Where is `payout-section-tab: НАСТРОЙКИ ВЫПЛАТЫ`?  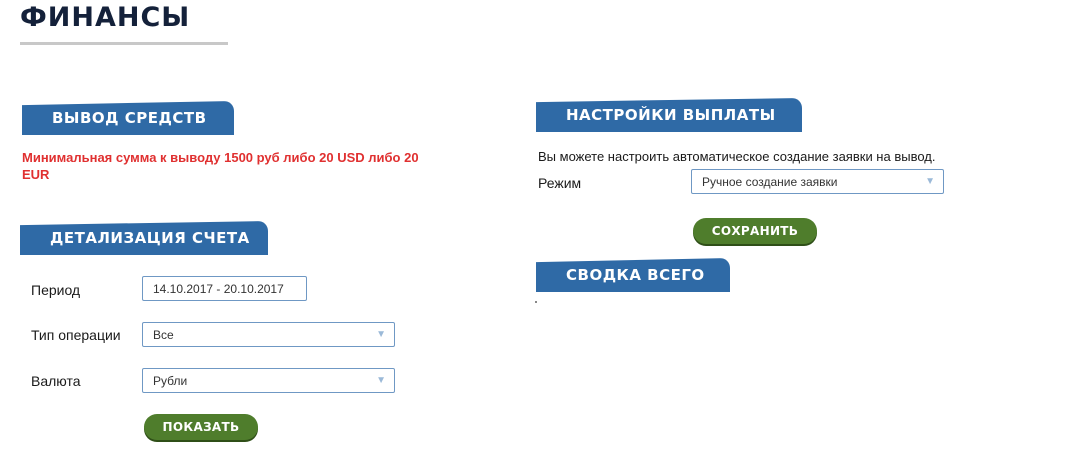
payout-section-tab: НАСТРОЙКИ ВЫПЛАТЫ is located at coordinates (669, 115).